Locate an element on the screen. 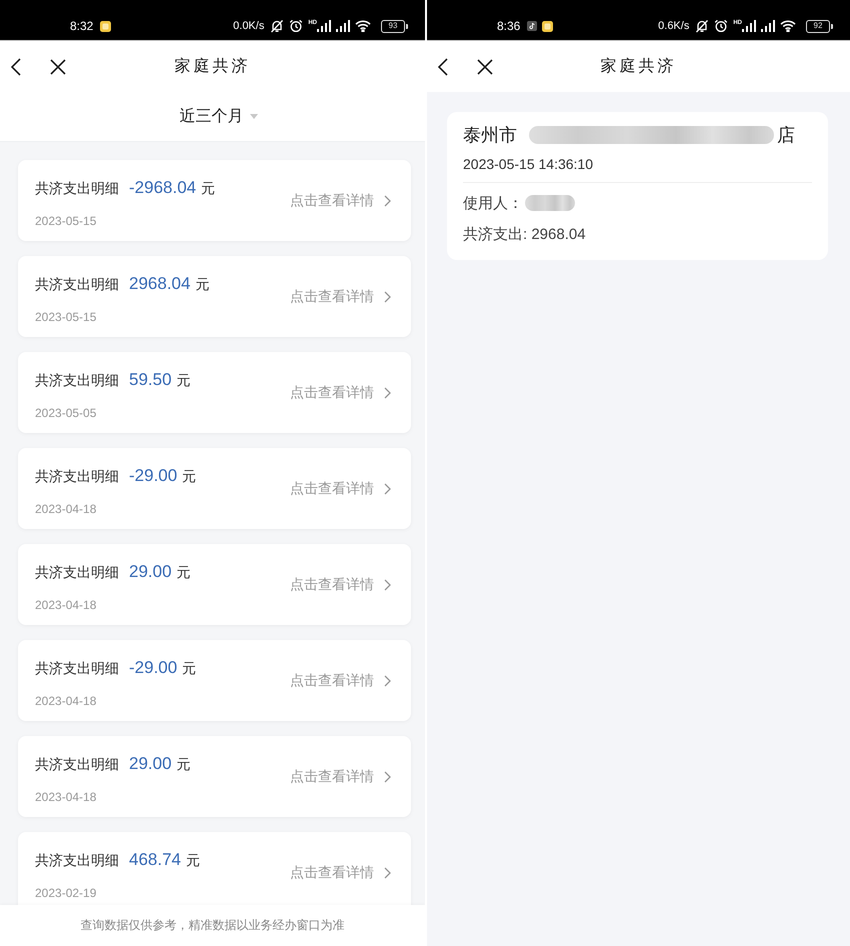 The height and width of the screenshot is (946, 850). record-date: 2023-05-05 is located at coordinates (65, 413).